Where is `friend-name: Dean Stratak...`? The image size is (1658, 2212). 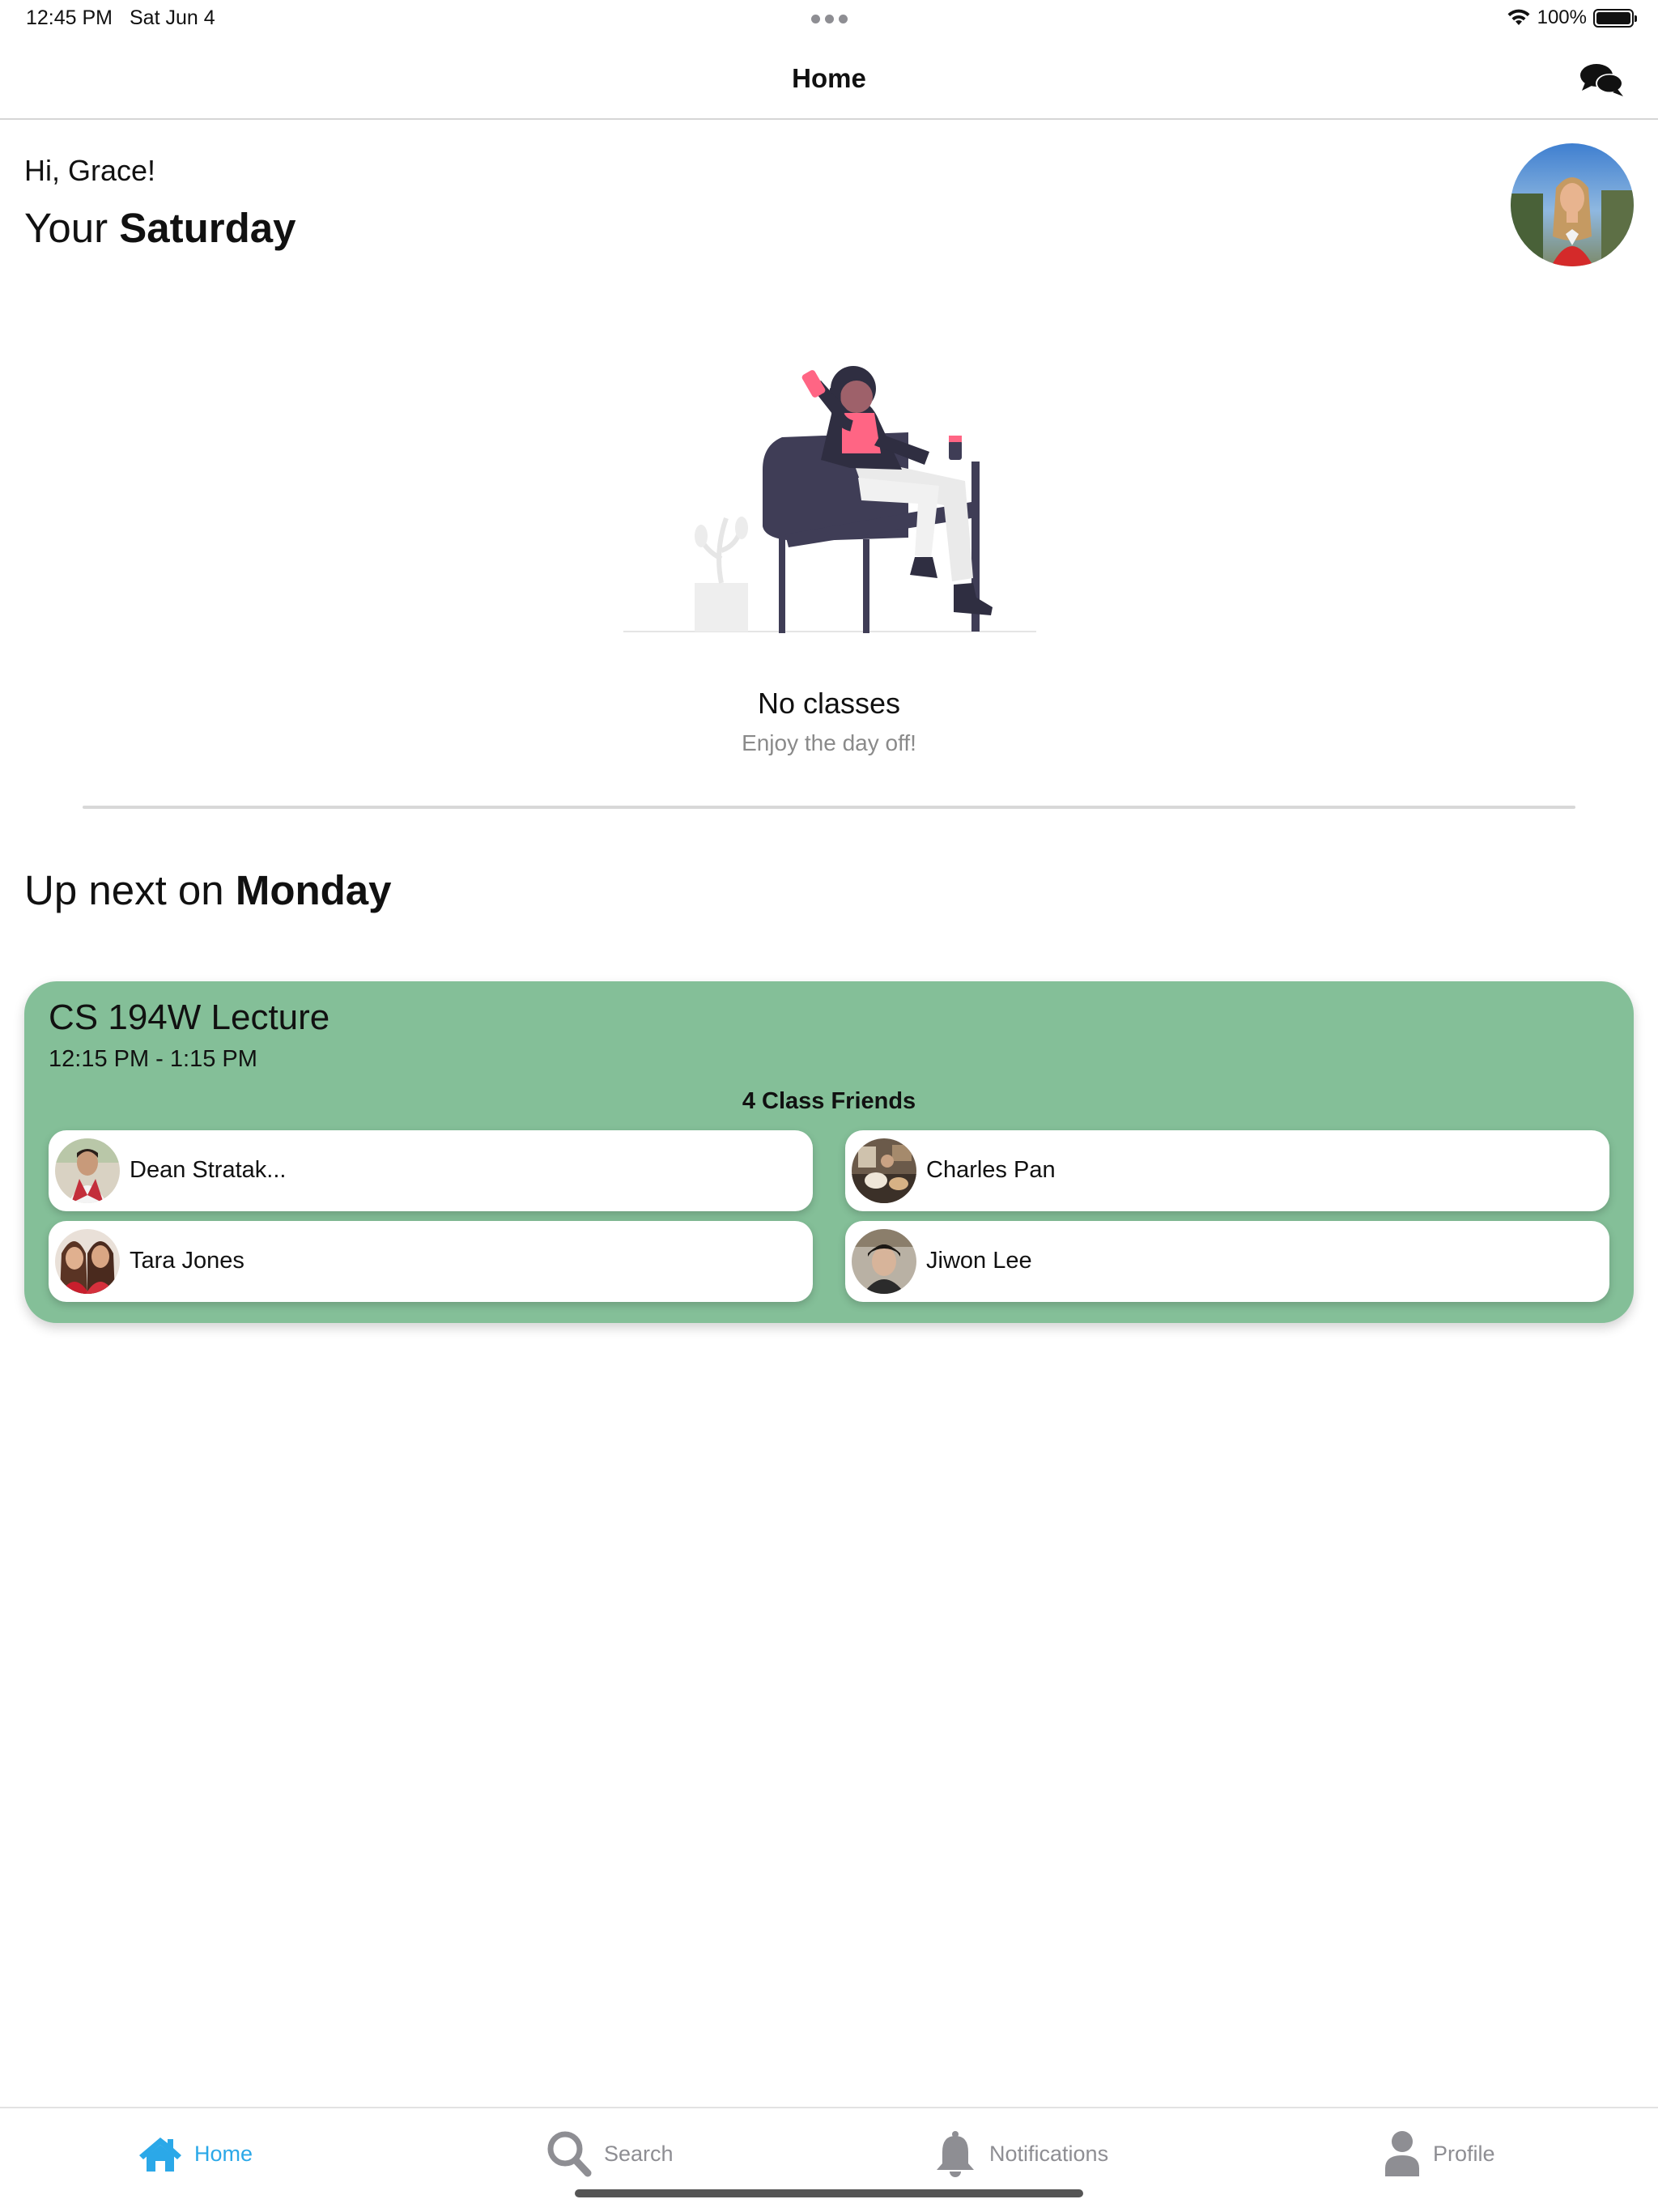 friend-name: Dean Stratak... is located at coordinates (208, 1170).